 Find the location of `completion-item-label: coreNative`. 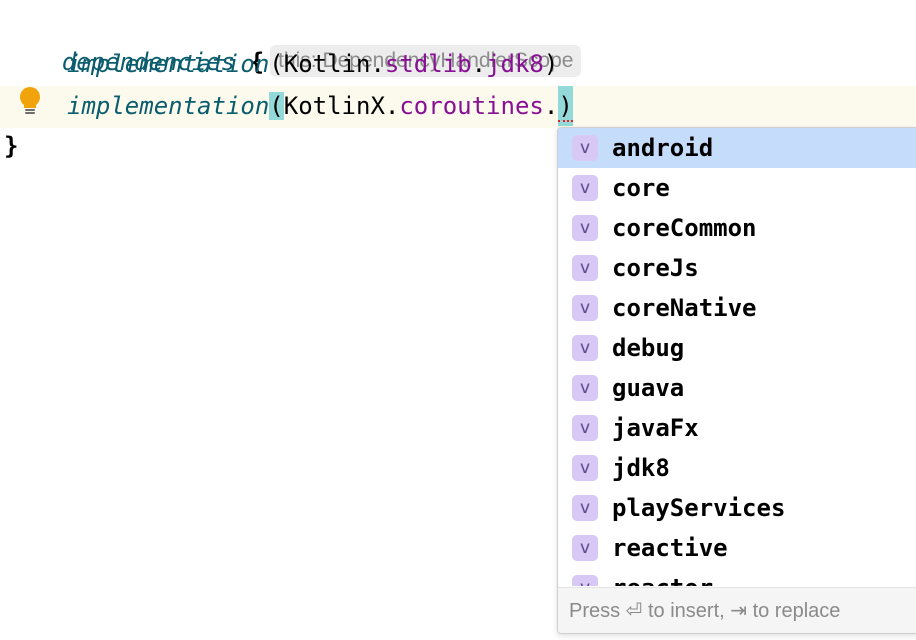

completion-item-label: coreNative is located at coordinates (684, 308).